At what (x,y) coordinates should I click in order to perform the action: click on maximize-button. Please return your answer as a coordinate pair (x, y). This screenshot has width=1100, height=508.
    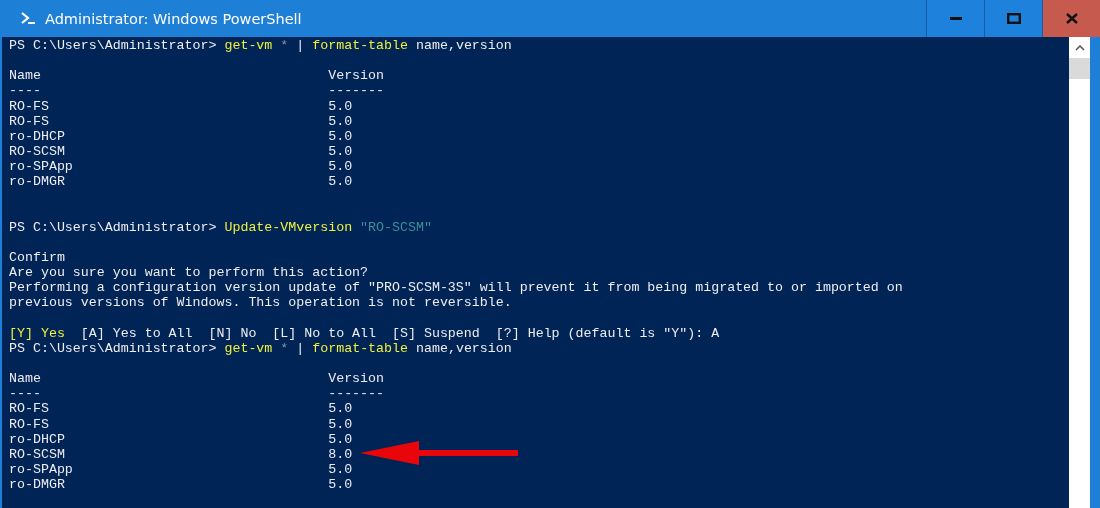
    Looking at the image, I should click on (1013, 18).